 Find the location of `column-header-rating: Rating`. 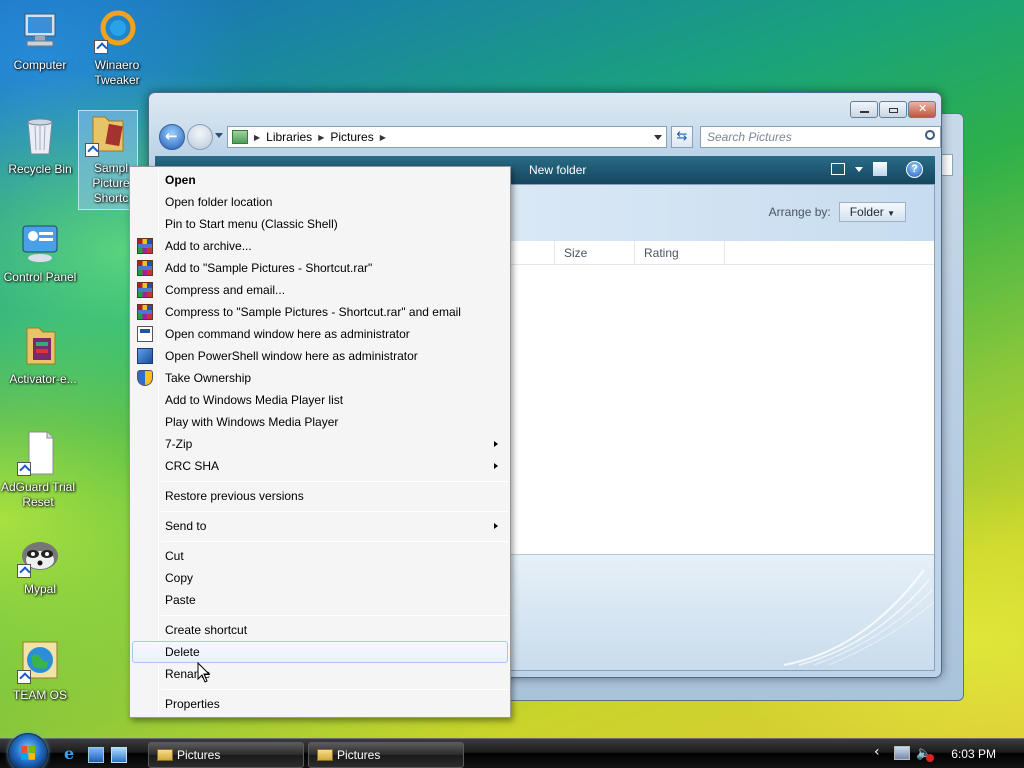

column-header-rating: Rating is located at coordinates (661, 253).